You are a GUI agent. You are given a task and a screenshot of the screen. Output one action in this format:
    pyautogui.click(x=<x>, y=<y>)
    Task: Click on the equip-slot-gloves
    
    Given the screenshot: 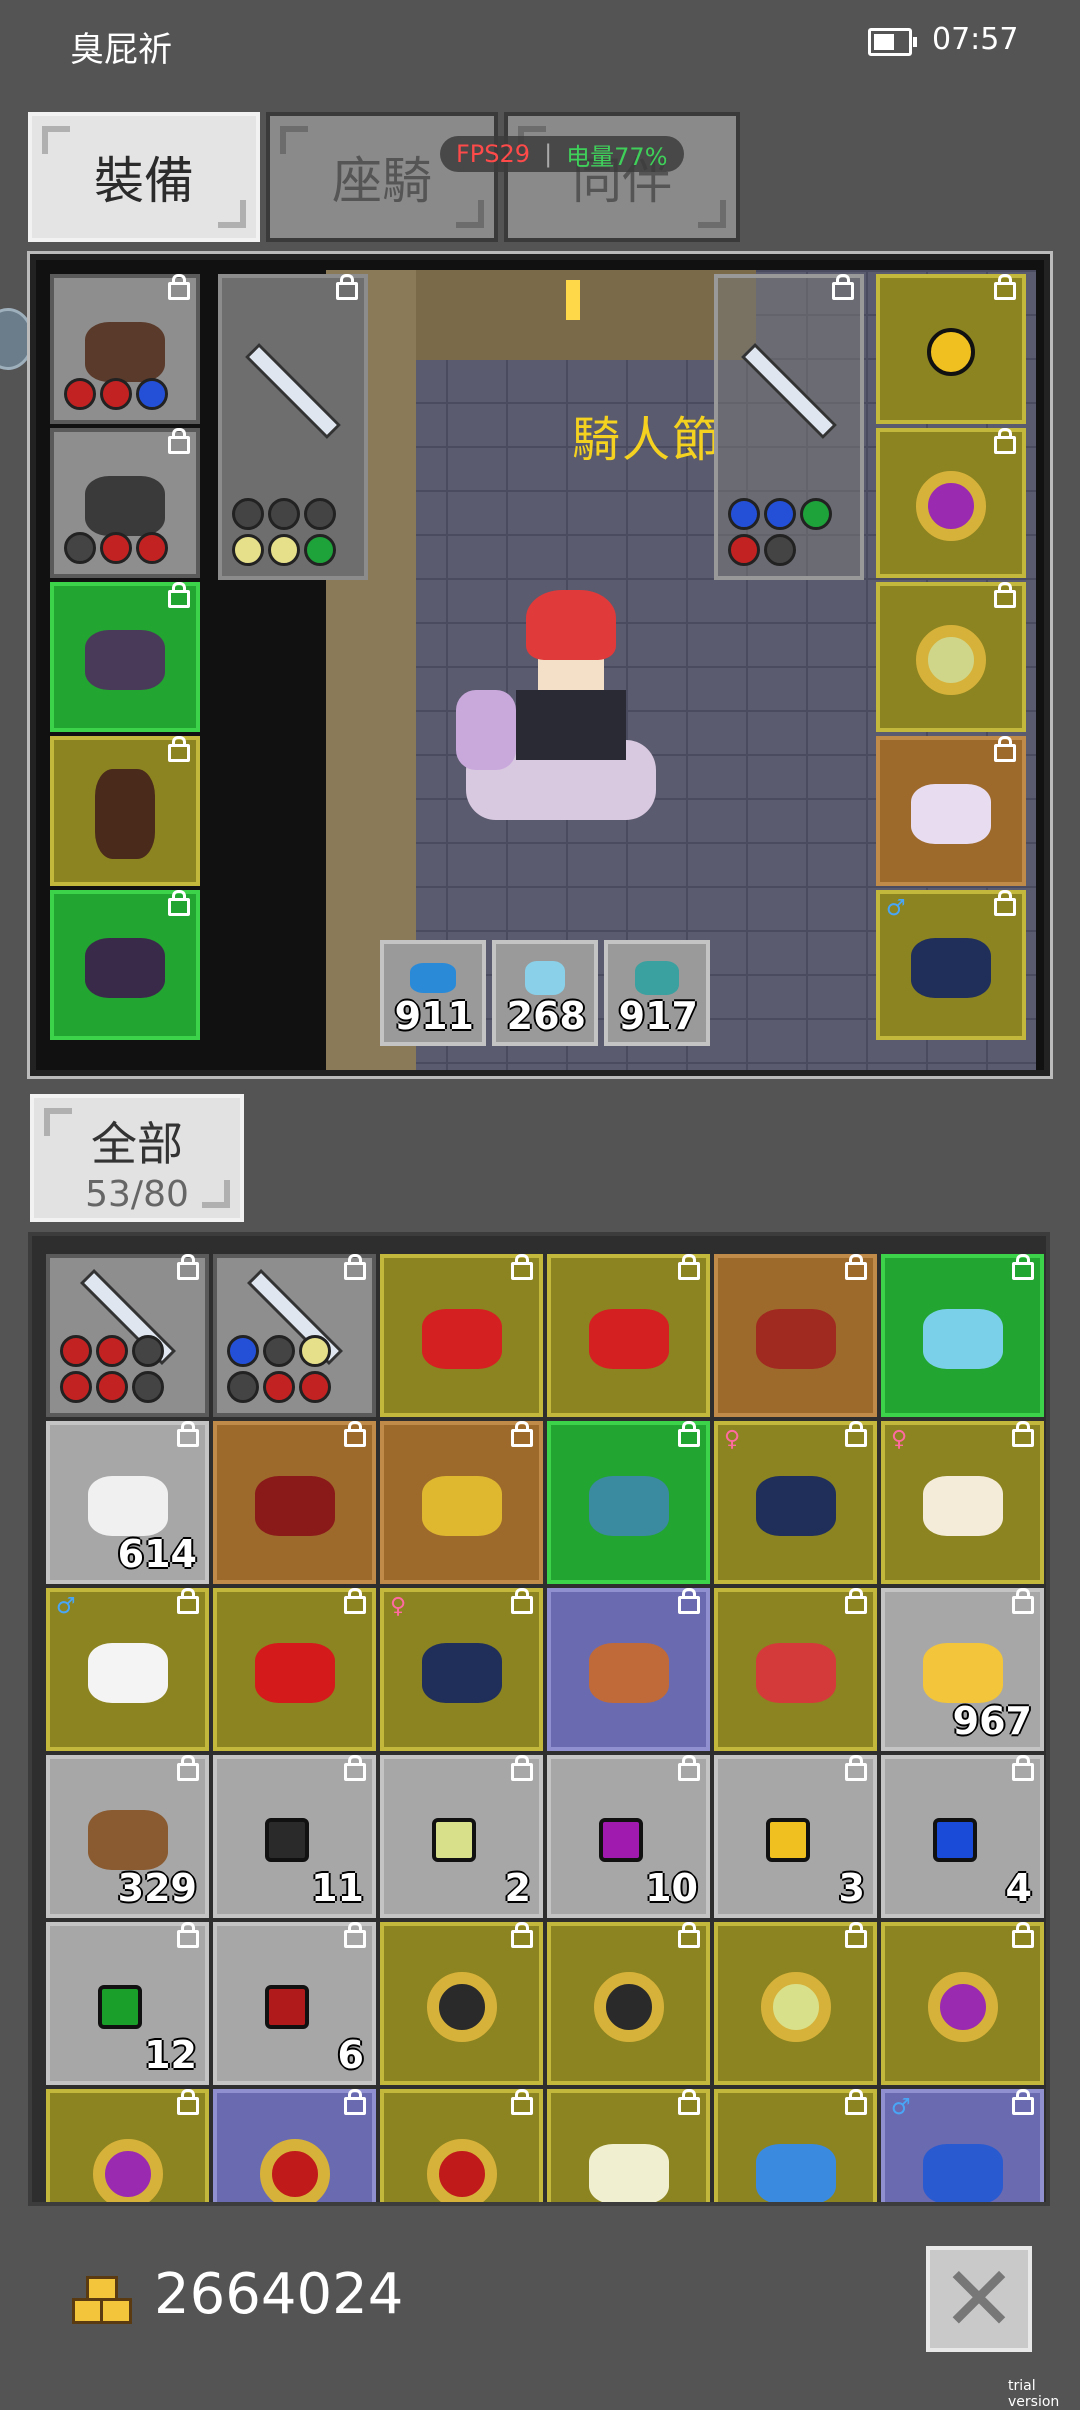 What is the action you would take?
    pyautogui.click(x=125, y=657)
    